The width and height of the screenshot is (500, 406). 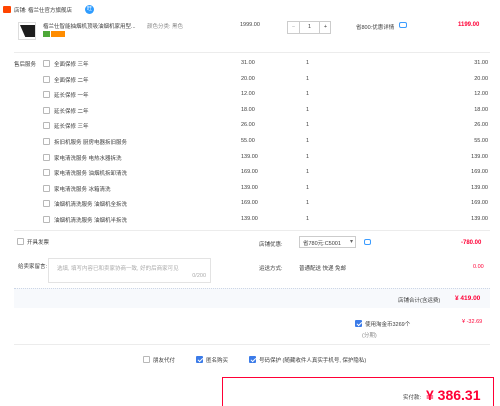 I want to click on anonymous-label: 匿名购买, so click(x=217, y=361).